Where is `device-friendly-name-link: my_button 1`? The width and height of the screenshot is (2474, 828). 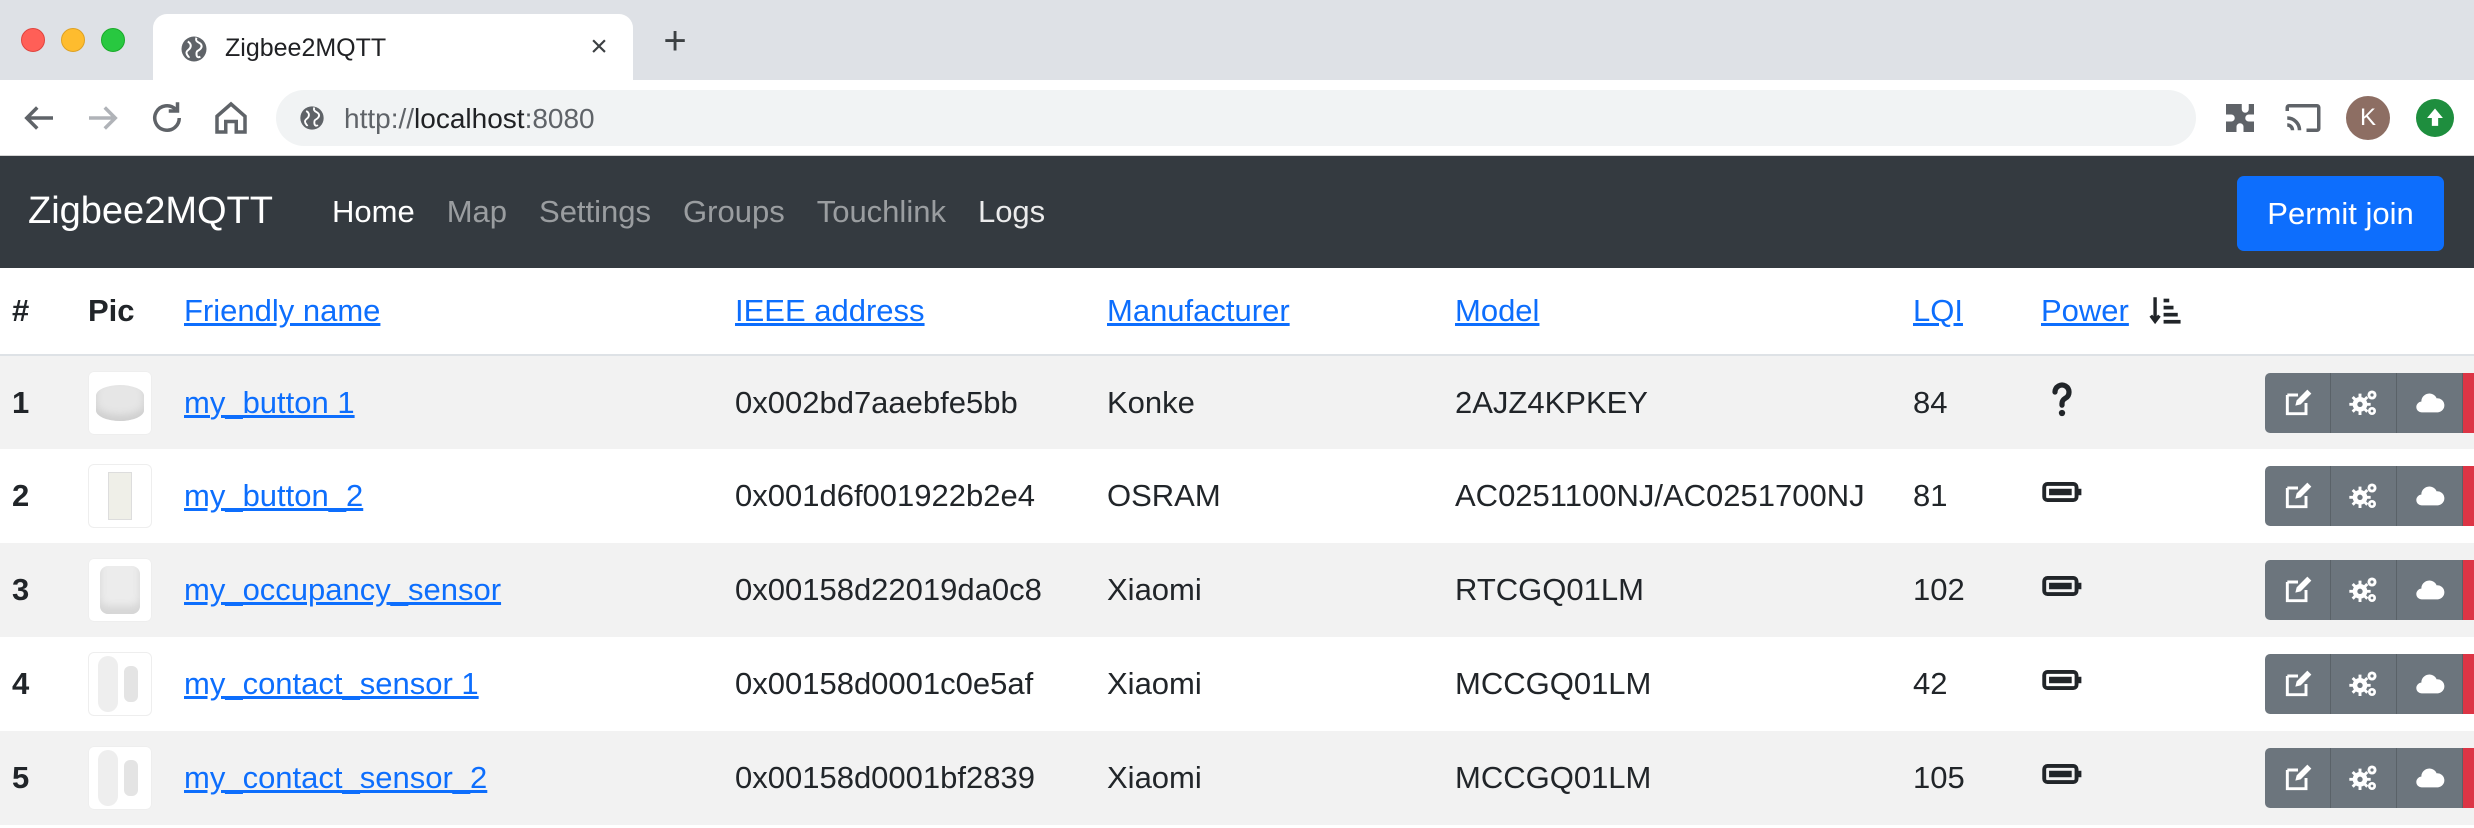
device-friendly-name-link: my_button 1 is located at coordinates (269, 402).